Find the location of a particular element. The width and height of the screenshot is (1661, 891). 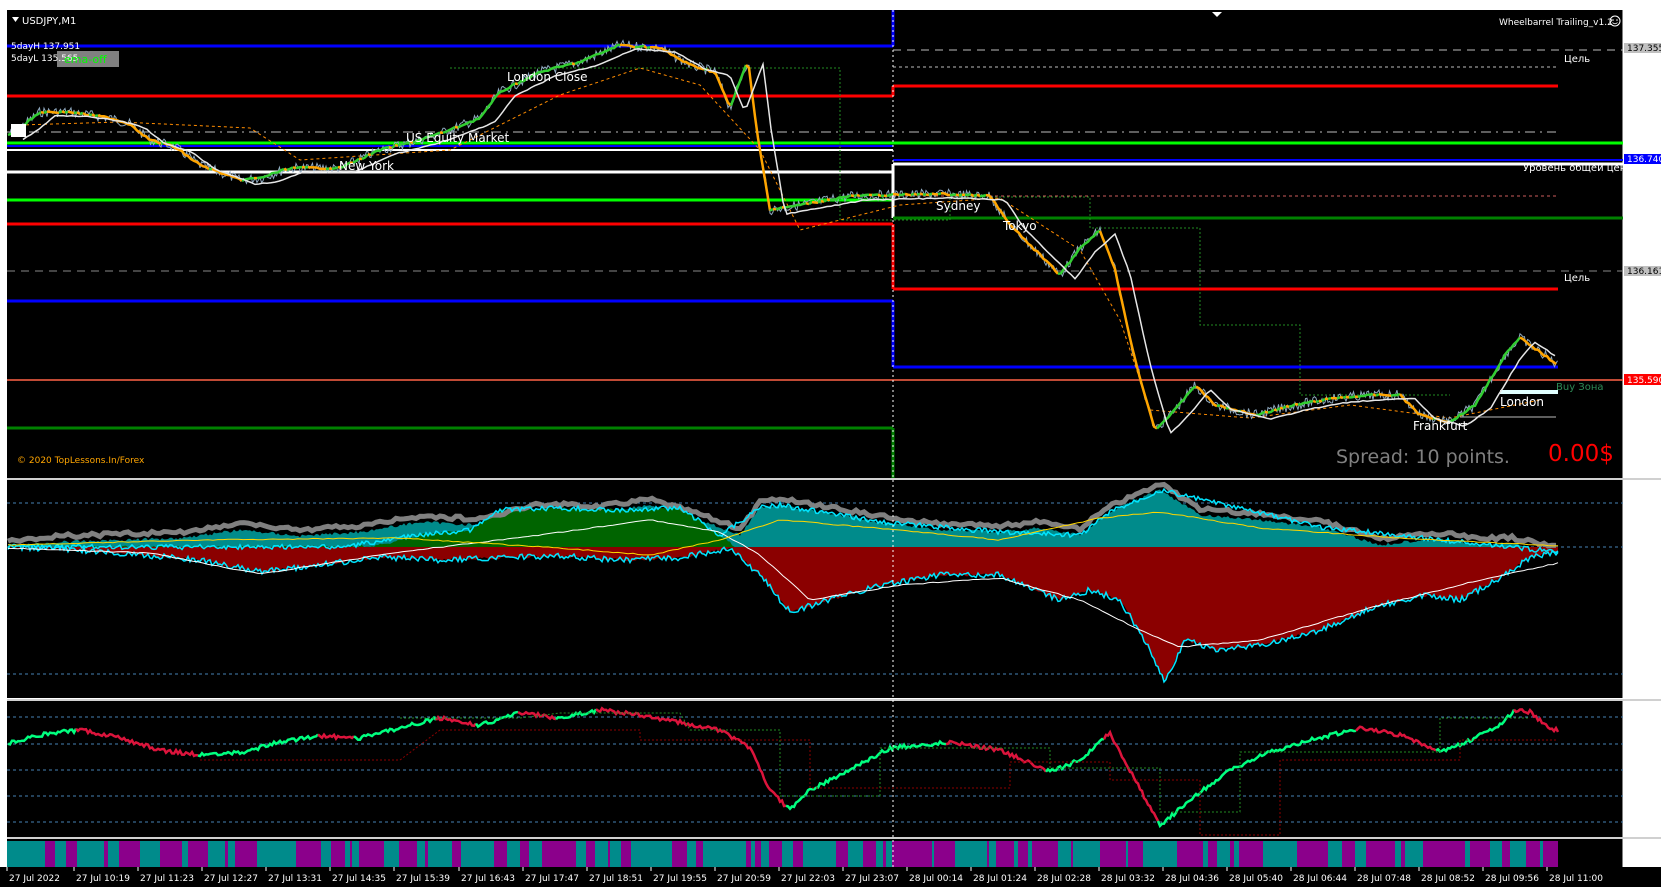

time-tick-label: 28 Jul 00:14 is located at coordinates (936, 879).